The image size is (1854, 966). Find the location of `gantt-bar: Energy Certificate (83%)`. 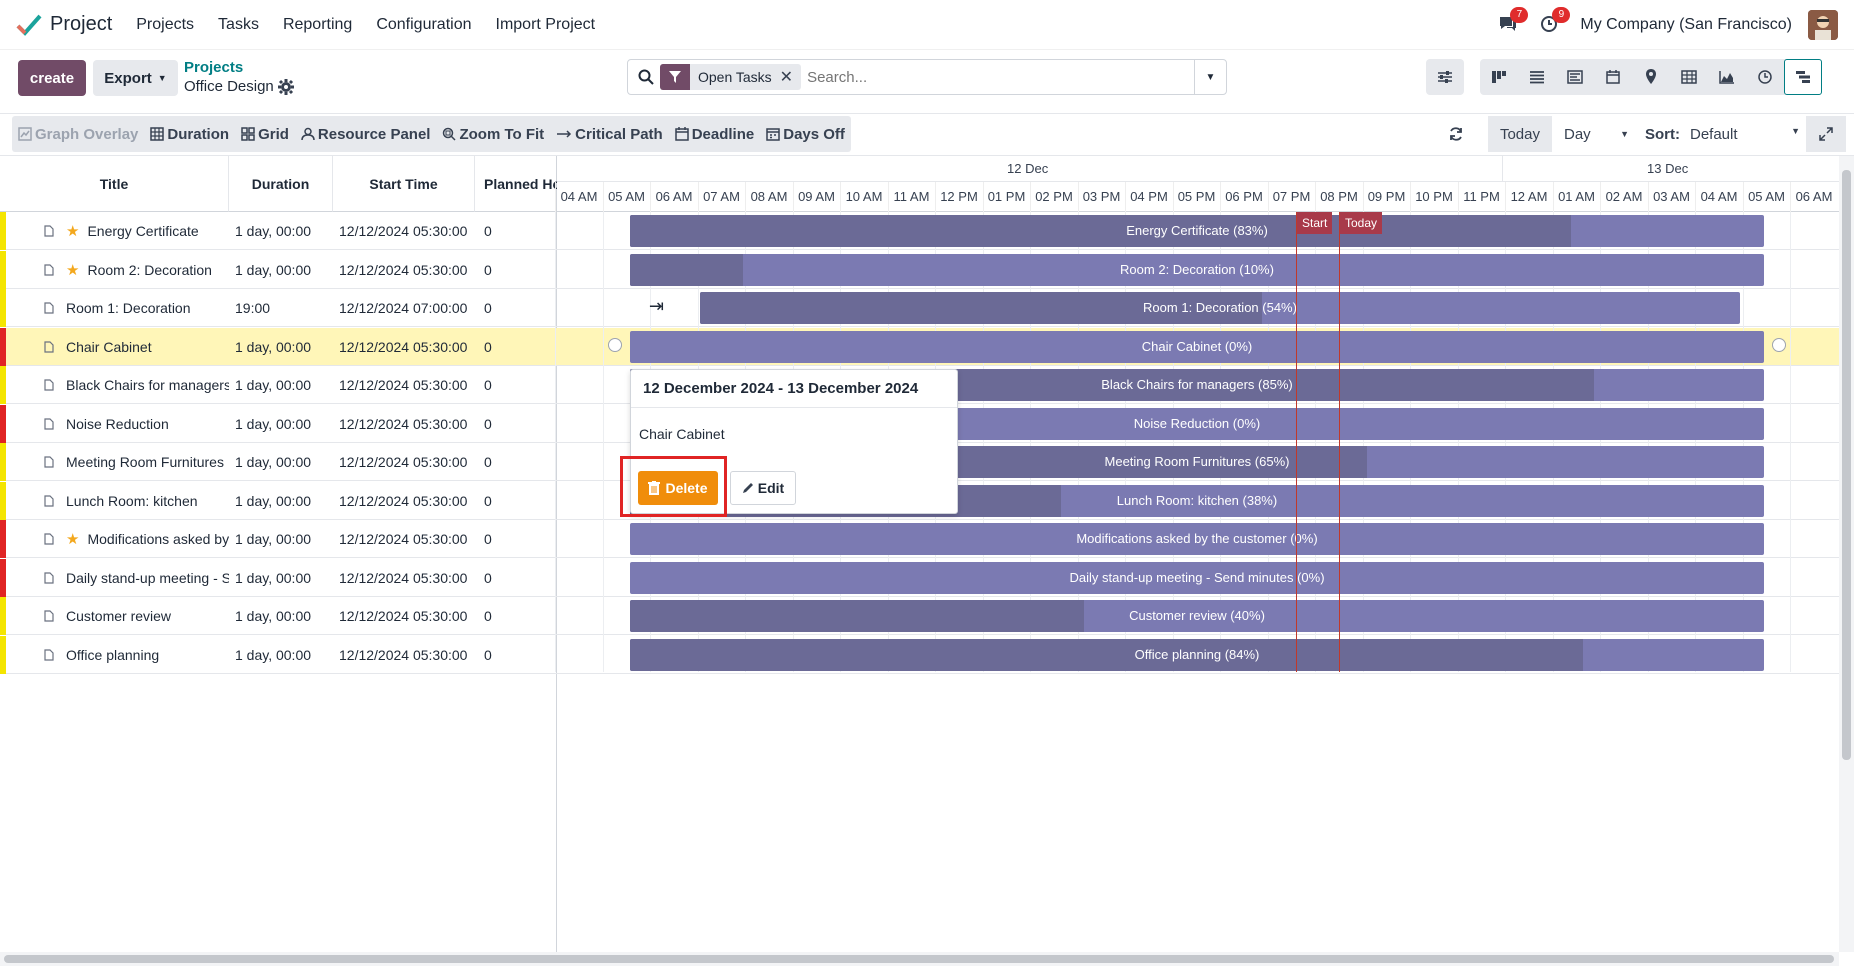

gantt-bar: Energy Certificate (83%) is located at coordinates (1197, 231).